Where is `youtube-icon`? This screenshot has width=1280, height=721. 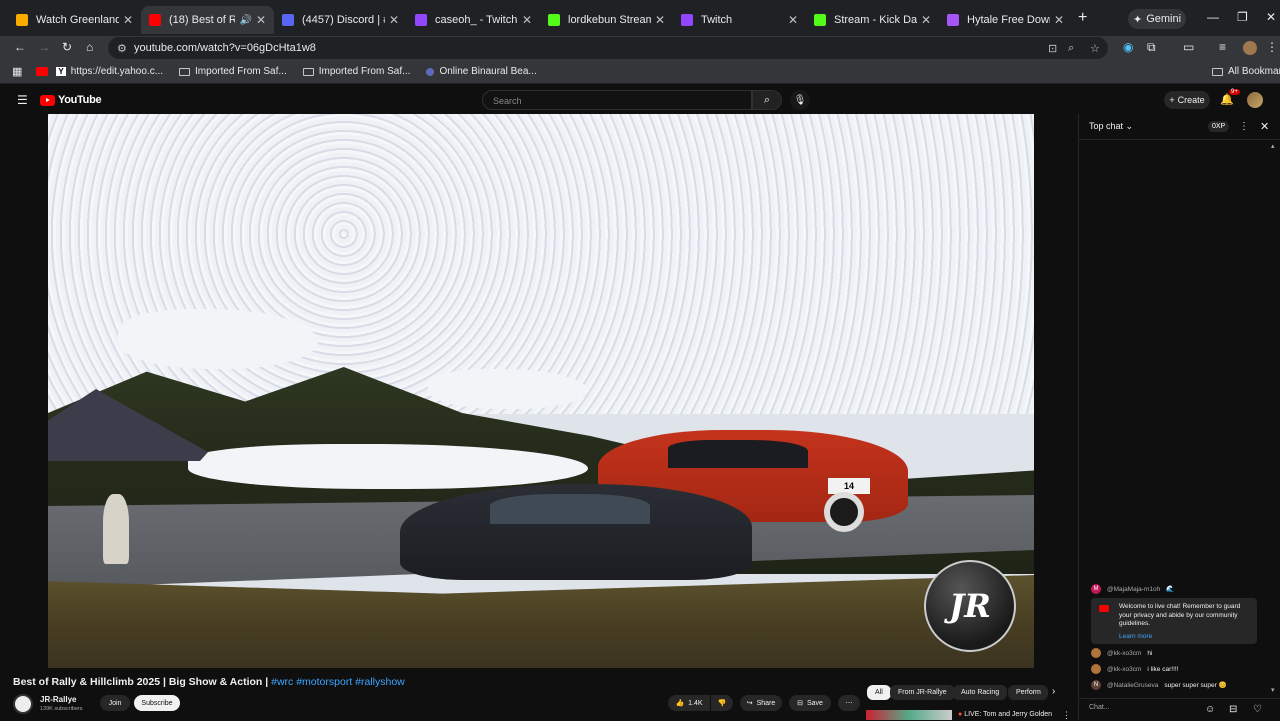
youtube-icon is located at coordinates (1104, 608).